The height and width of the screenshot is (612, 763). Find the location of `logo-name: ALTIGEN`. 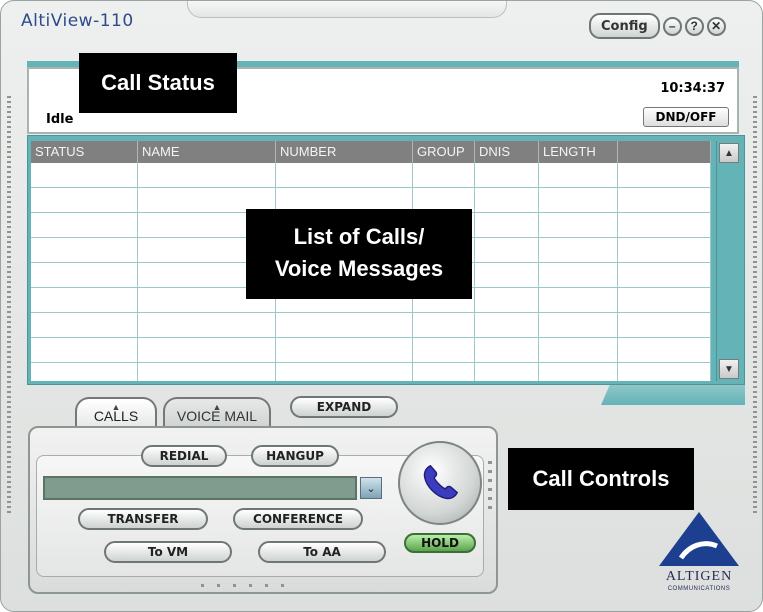

logo-name: ALTIGEN is located at coordinates (699, 576).